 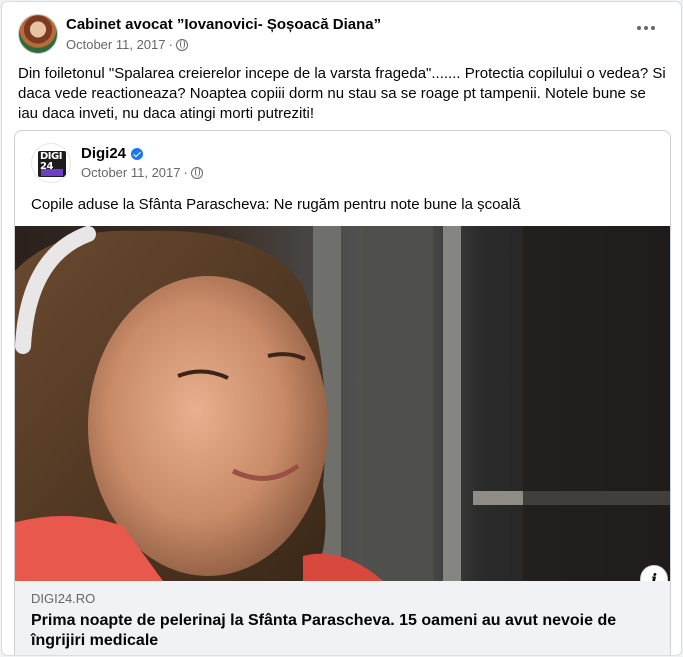 I want to click on shared-timestamp: October 11, 2017, so click(x=131, y=172).